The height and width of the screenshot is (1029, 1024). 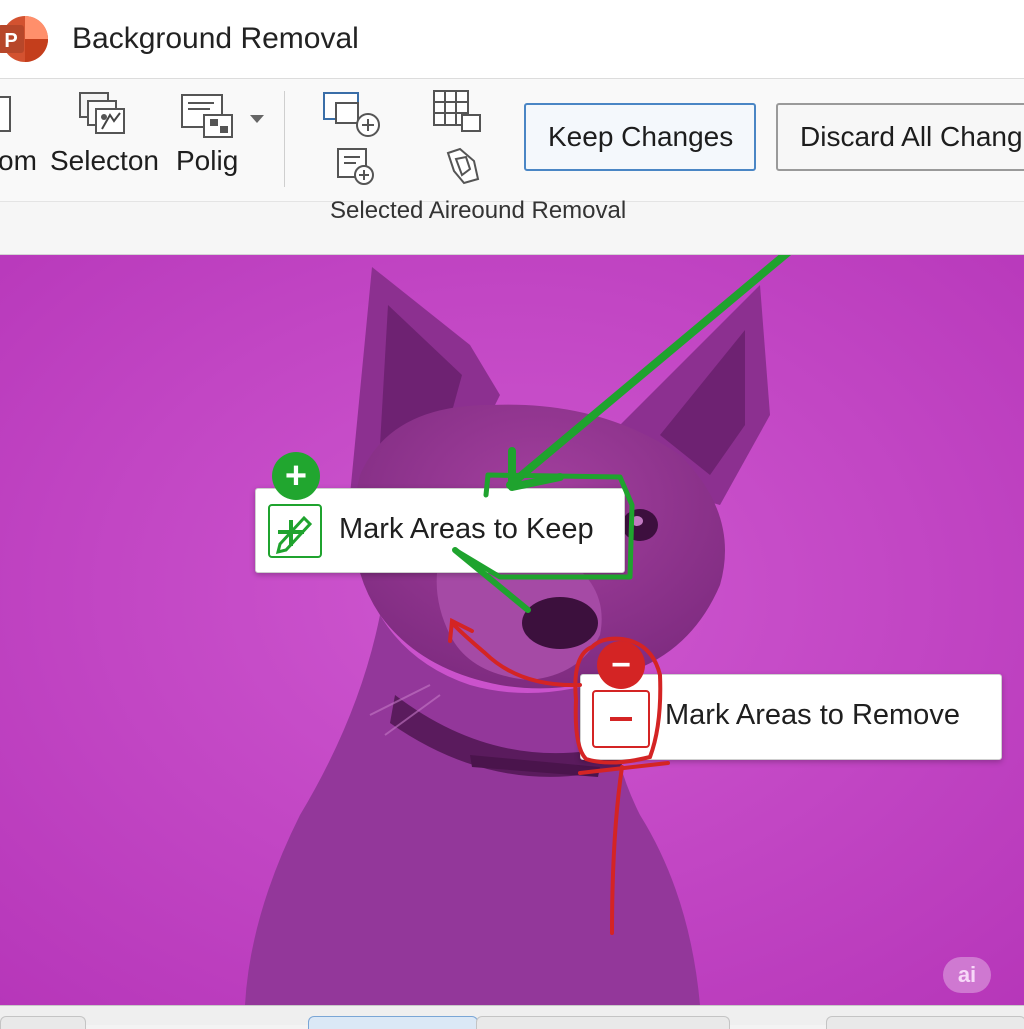 I want to click on status-tab-right, so click(x=925, y=1022).